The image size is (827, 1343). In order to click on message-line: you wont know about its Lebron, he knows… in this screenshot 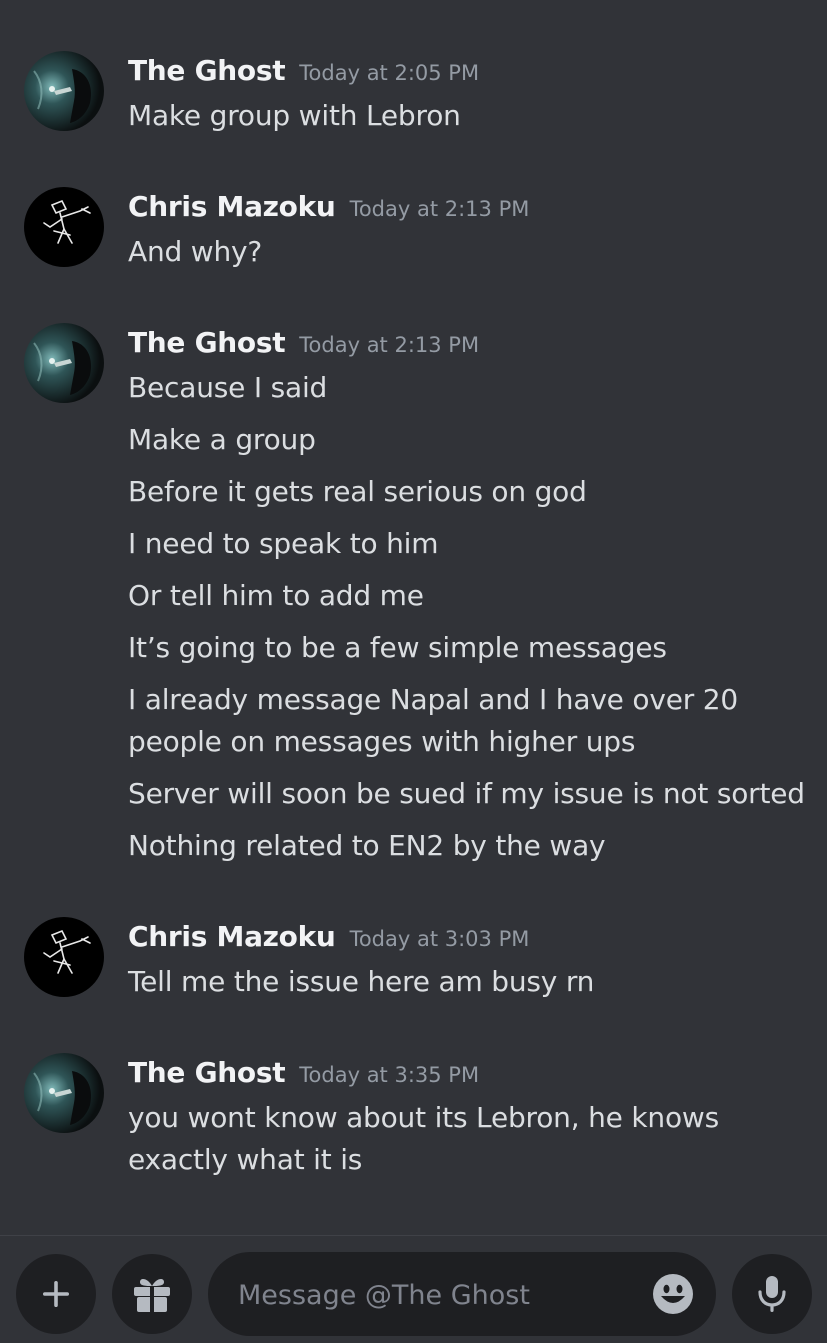, I will do `click(468, 1139)`.